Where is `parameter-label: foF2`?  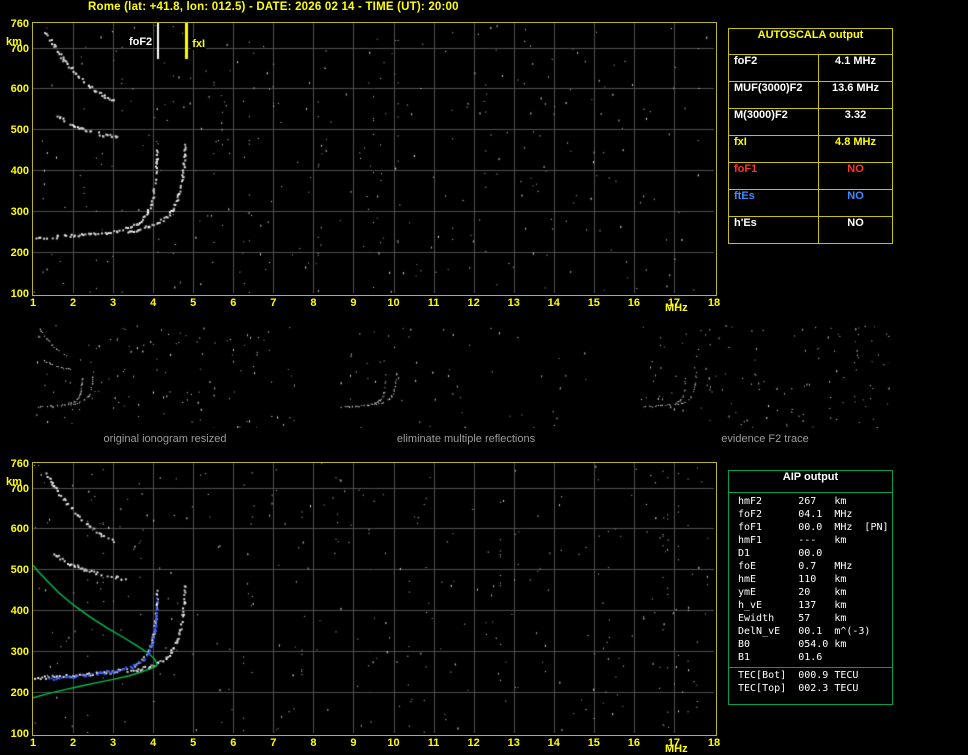 parameter-label: foF2 is located at coordinates (774, 68).